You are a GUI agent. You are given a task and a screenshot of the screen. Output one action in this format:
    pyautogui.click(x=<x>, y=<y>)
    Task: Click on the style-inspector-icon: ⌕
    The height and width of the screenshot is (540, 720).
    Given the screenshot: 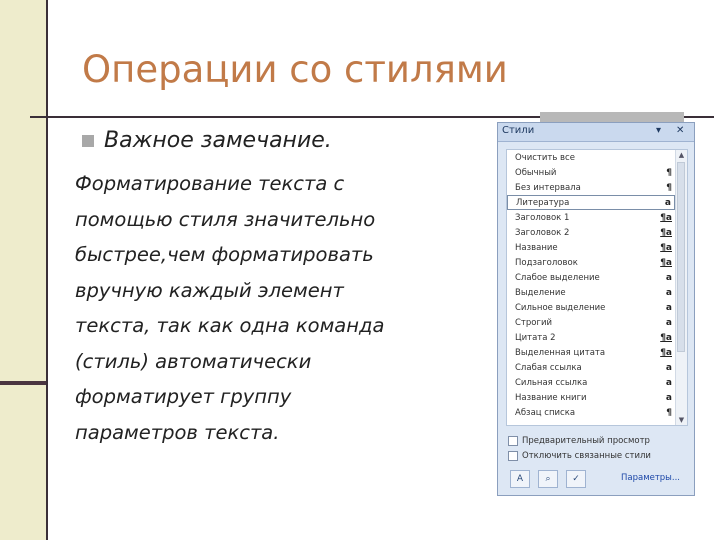 What is the action you would take?
    pyautogui.click(x=548, y=479)
    